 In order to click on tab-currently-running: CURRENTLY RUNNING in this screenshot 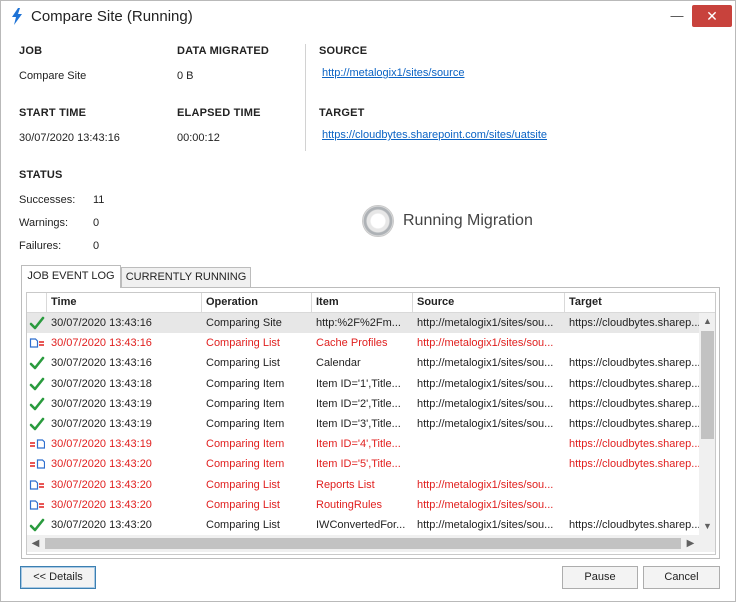, I will do `click(186, 277)`.